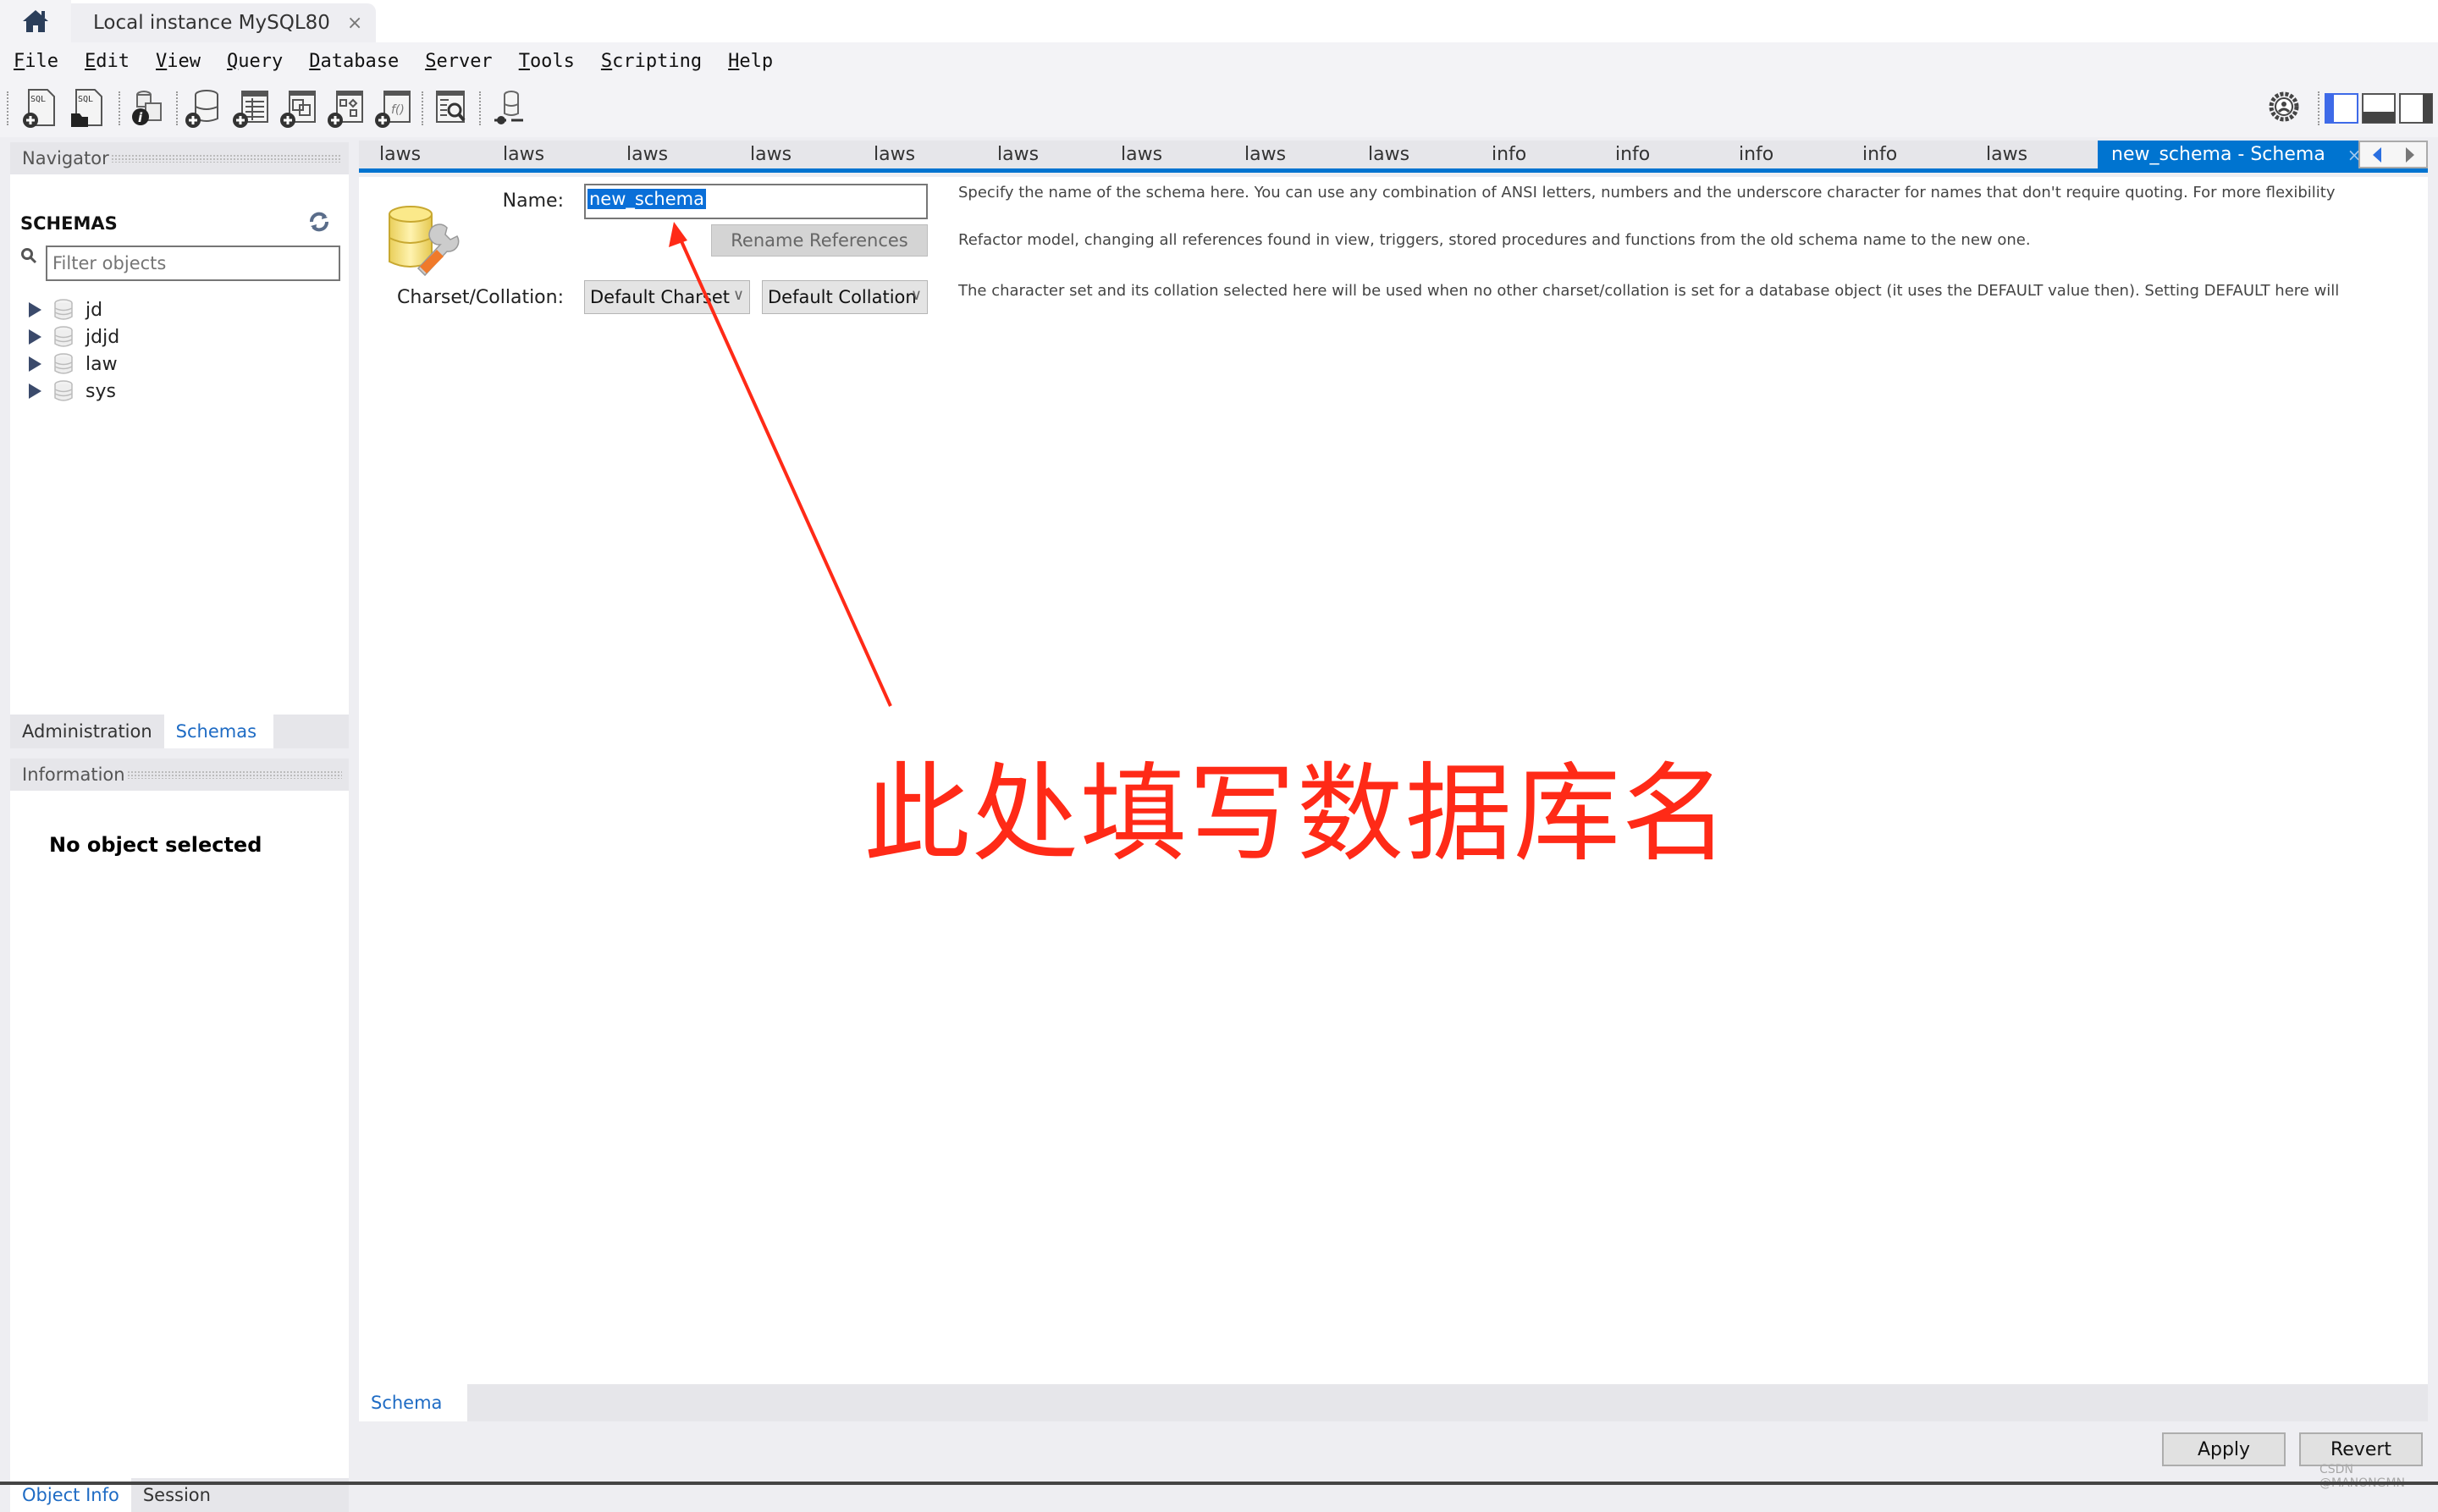 Image resolution: width=2438 pixels, height=1512 pixels. What do you see at coordinates (250, 108) in the screenshot?
I see `create-table-icon` at bounding box center [250, 108].